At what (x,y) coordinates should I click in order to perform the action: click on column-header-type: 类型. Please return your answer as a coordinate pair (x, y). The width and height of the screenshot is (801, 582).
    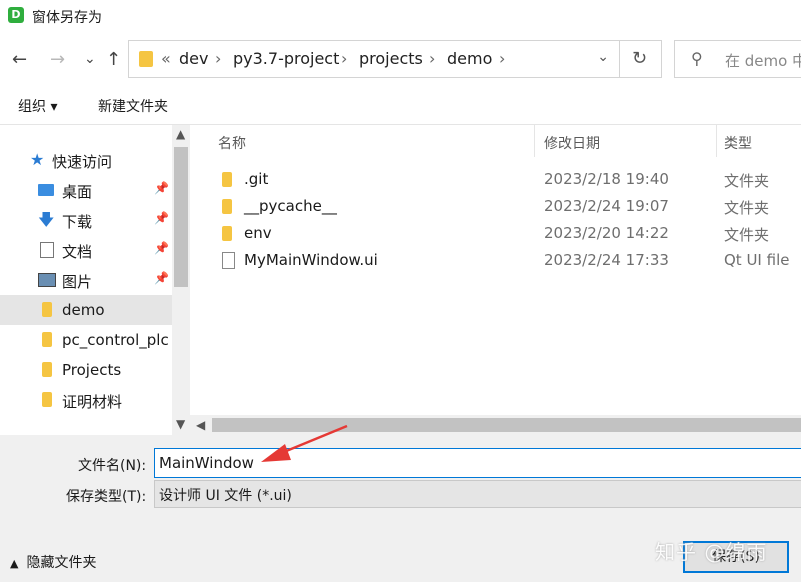
    Looking at the image, I should click on (738, 143).